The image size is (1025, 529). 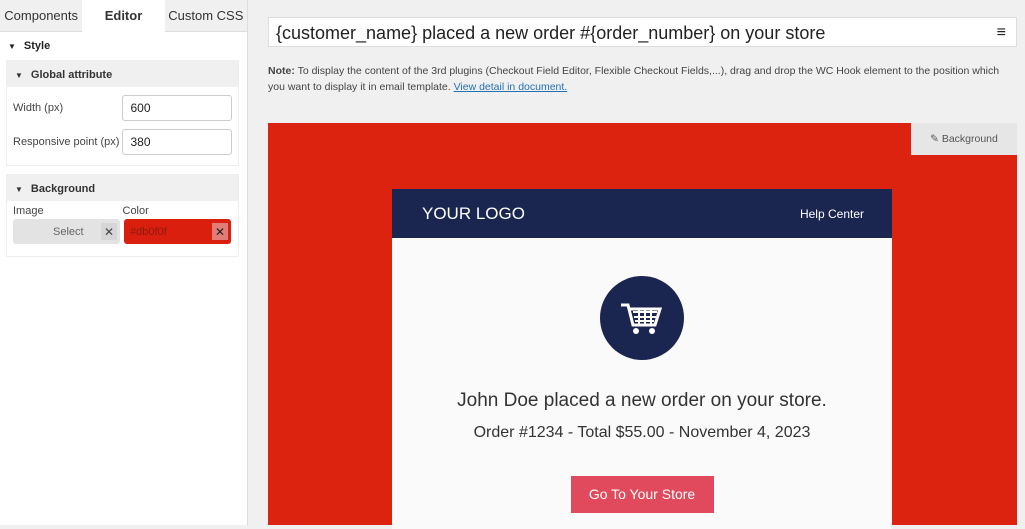 I want to click on tab-custom-css: Custom CSS, so click(x=205, y=16).